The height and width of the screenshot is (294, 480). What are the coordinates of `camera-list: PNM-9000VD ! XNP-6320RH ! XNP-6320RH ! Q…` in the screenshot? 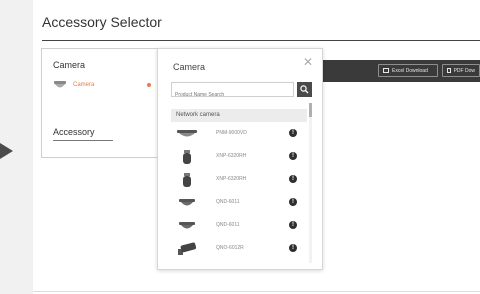 It's located at (239, 191).